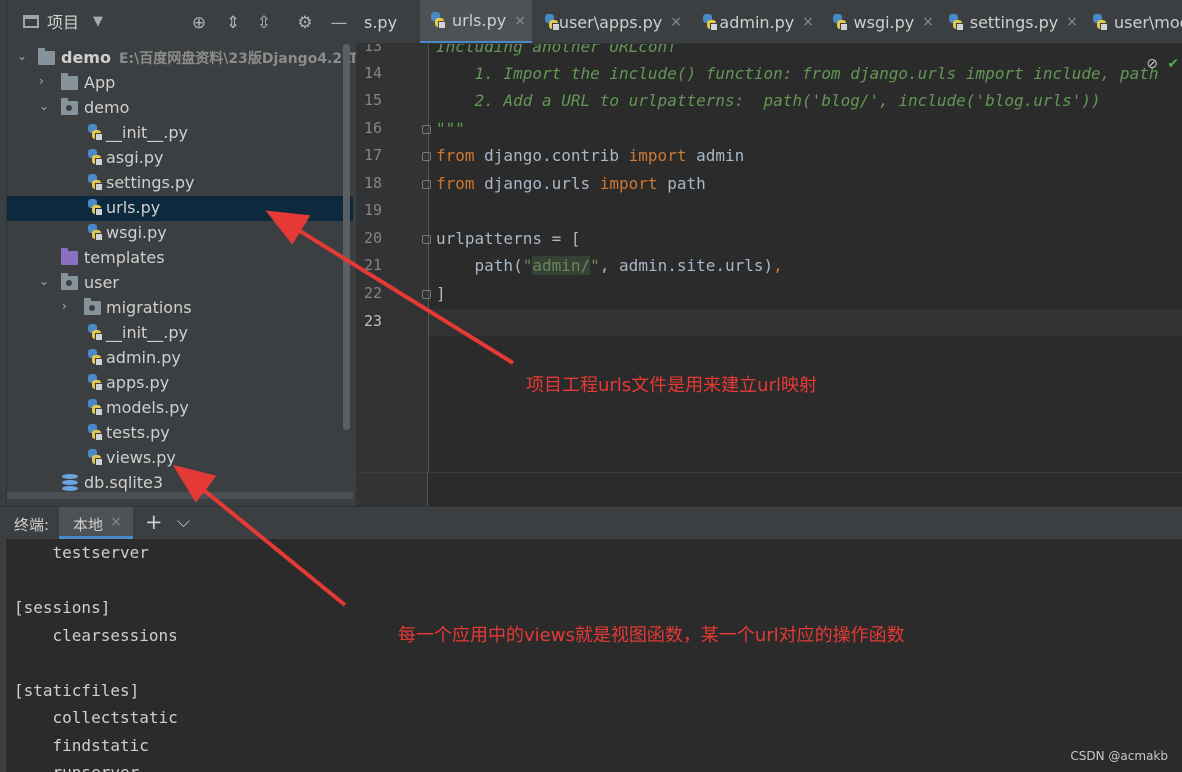 This screenshot has height=772, width=1182. I want to click on tree-item-migrations: › migrations, so click(180, 308).